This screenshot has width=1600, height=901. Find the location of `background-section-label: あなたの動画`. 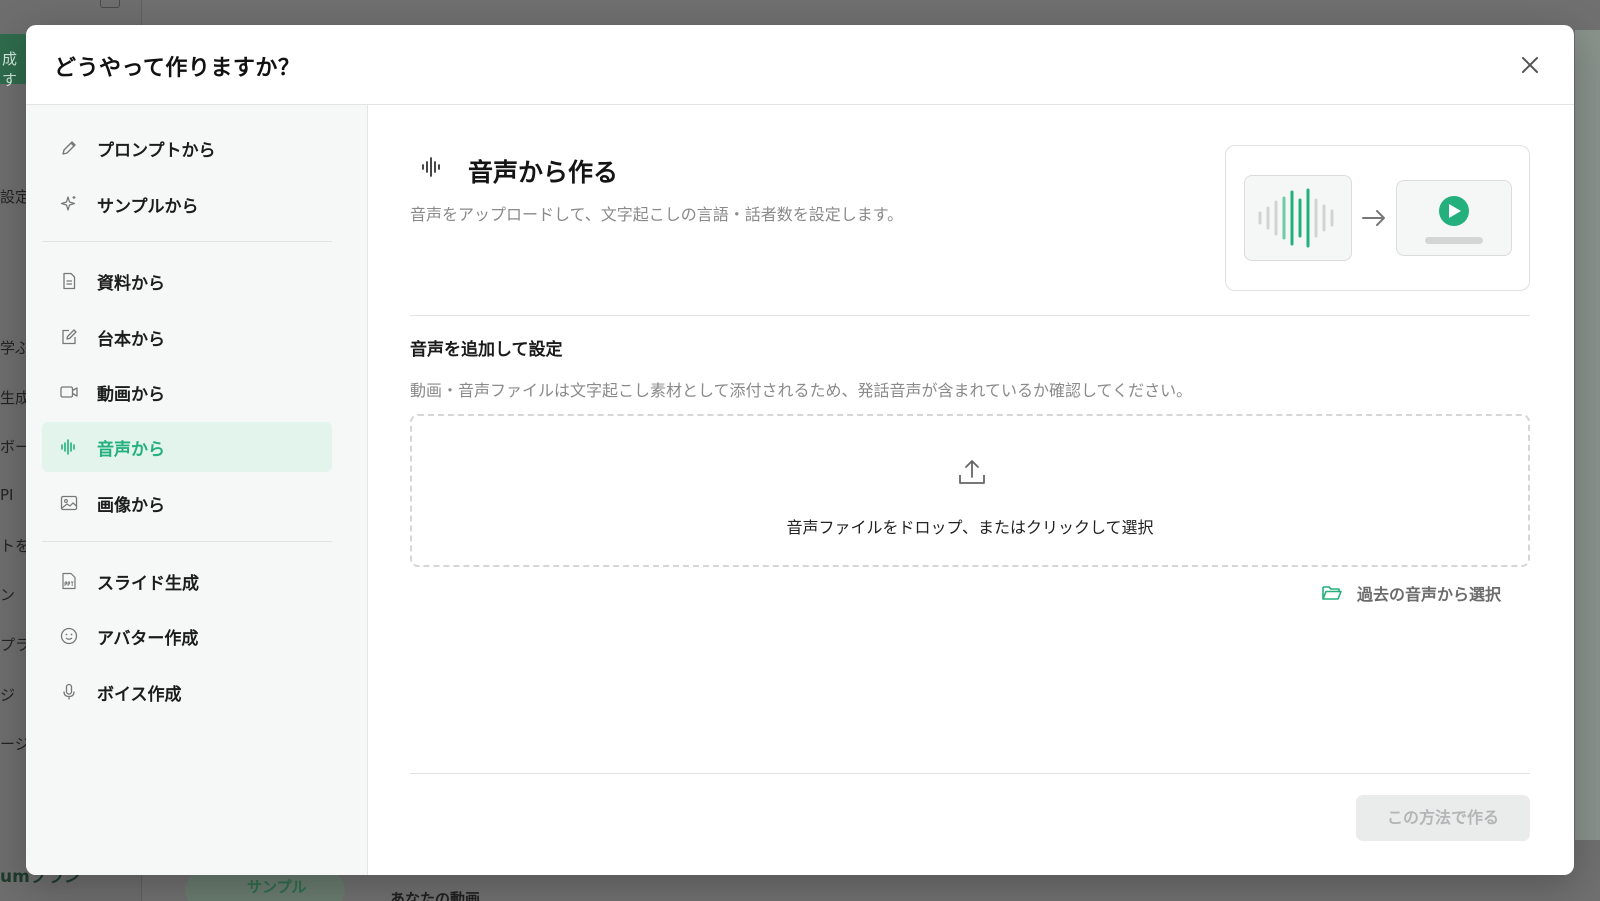

background-section-label: あなたの動画 is located at coordinates (435, 895).